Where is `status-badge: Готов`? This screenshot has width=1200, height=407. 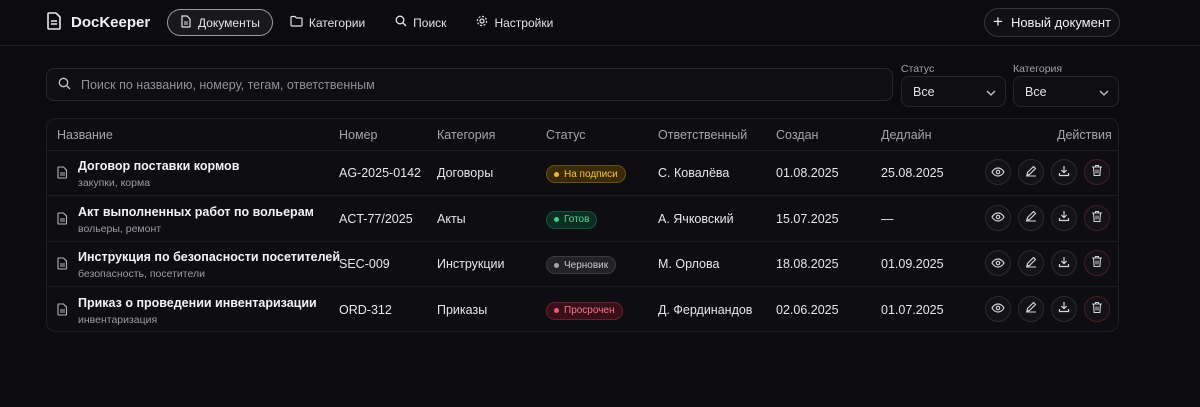
status-badge: Готов is located at coordinates (572, 219).